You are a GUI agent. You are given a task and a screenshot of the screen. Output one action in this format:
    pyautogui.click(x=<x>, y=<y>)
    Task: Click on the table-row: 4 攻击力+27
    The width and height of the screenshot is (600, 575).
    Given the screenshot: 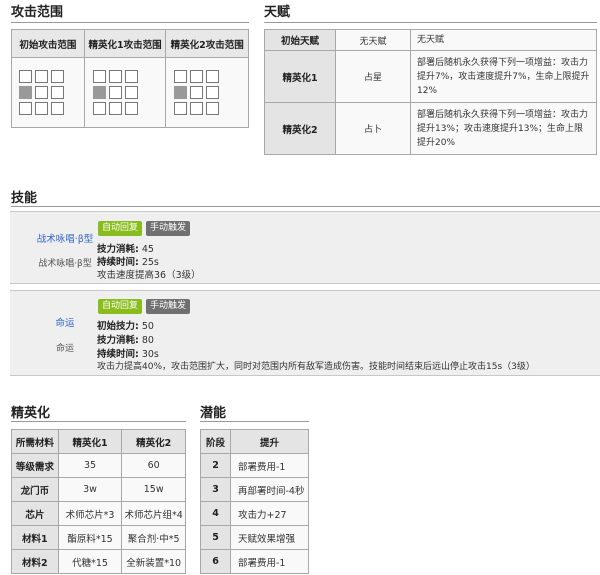 What is the action you would take?
    pyautogui.click(x=254, y=513)
    